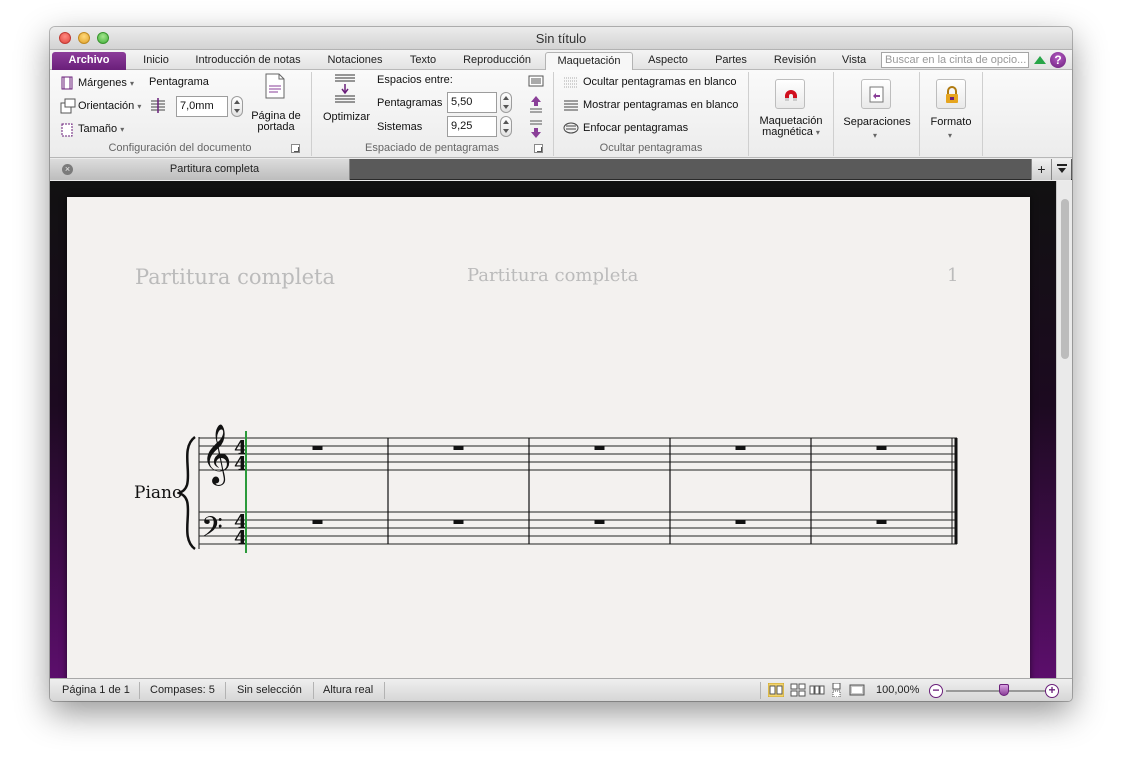 This screenshot has height=772, width=1121. I want to click on staff-spacing-list-icon, so click(536, 81).